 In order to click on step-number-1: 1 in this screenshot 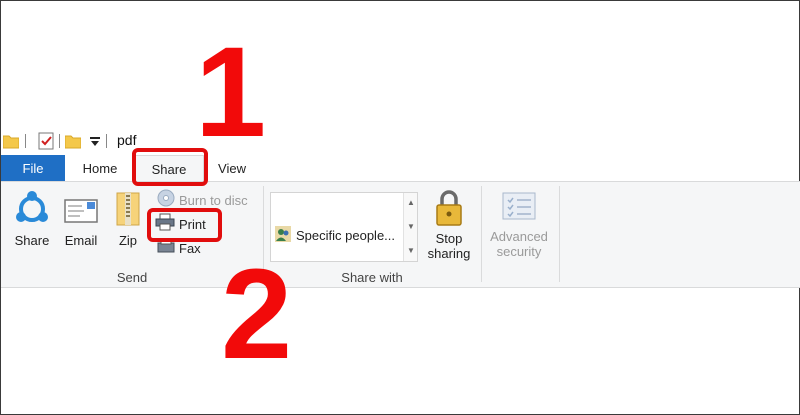, I will do `click(231, 92)`.